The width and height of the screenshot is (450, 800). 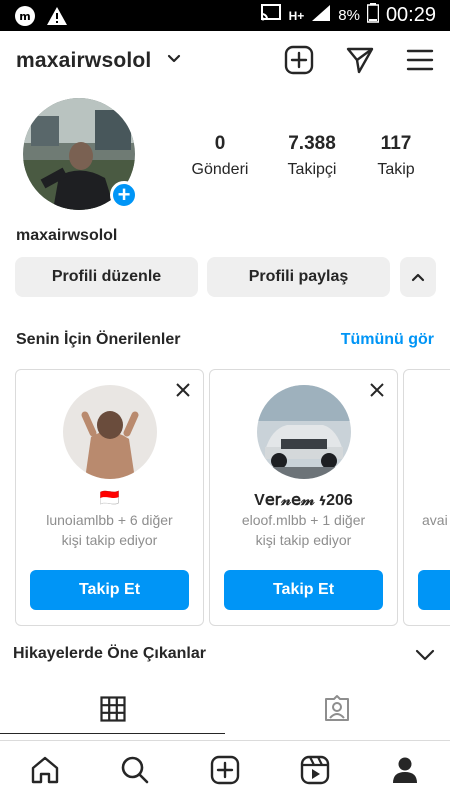 I want to click on search-icon, so click(x=135, y=770).